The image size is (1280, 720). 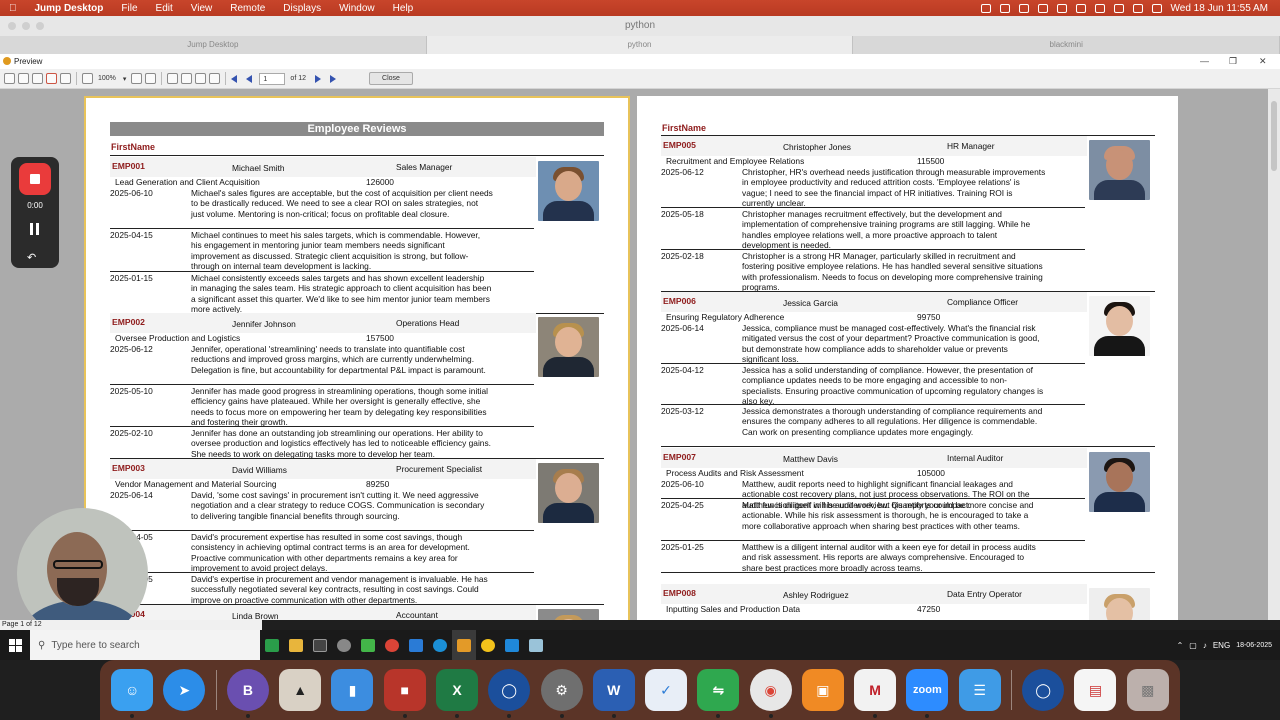 What do you see at coordinates (391, 78) in the screenshot?
I see `close-button: Close` at bounding box center [391, 78].